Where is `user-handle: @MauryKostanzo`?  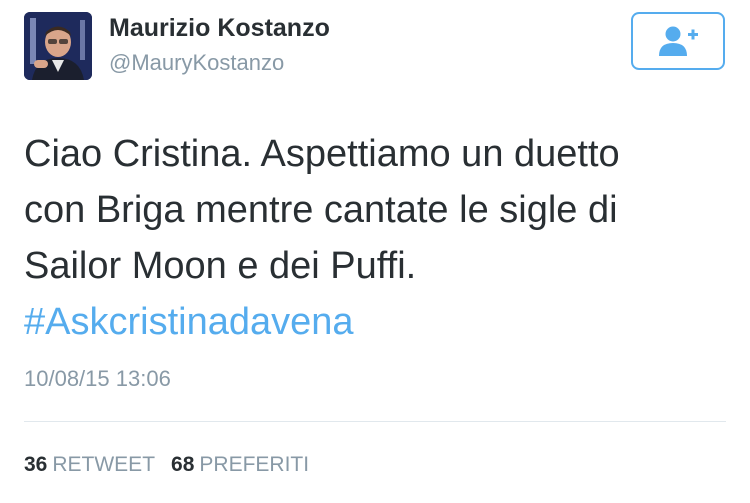 user-handle: @MauryKostanzo is located at coordinates (196, 63).